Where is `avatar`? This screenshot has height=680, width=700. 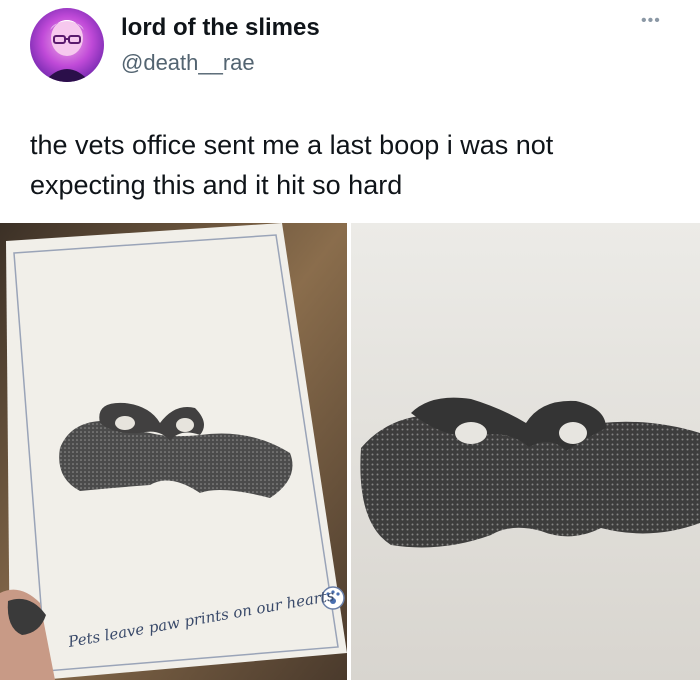
avatar is located at coordinates (67, 45).